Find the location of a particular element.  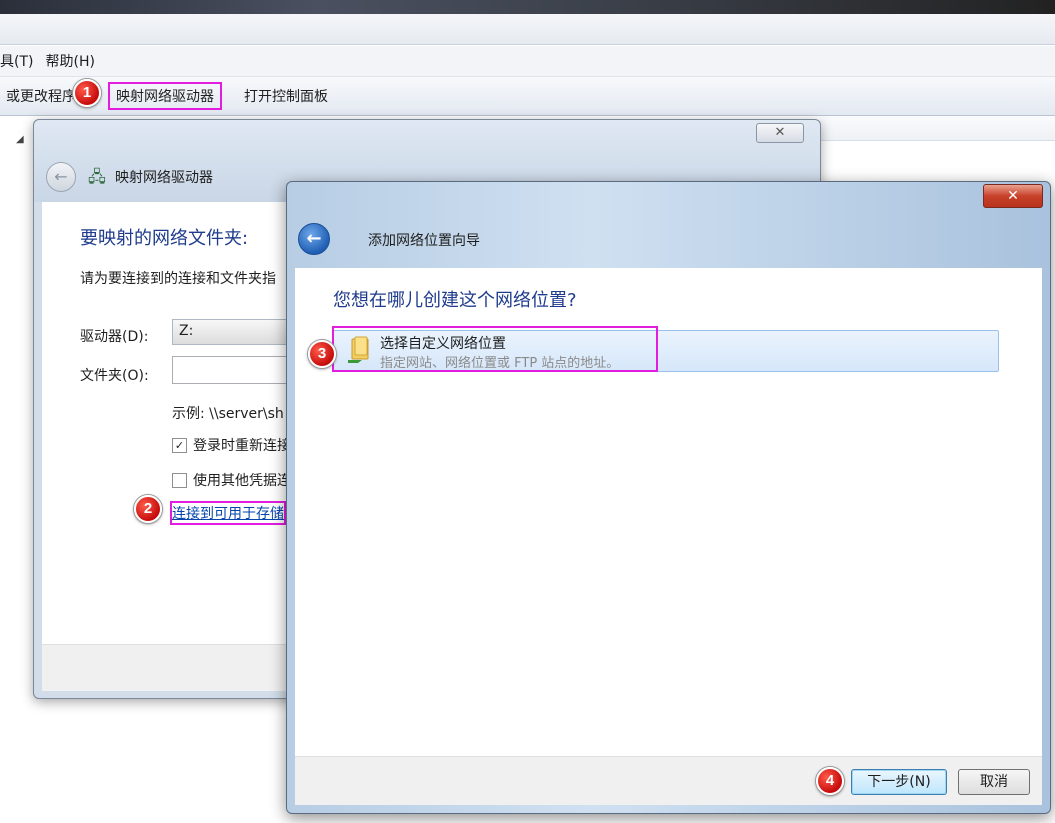

reconnect-label: 登录时重新连接 is located at coordinates (242, 446).